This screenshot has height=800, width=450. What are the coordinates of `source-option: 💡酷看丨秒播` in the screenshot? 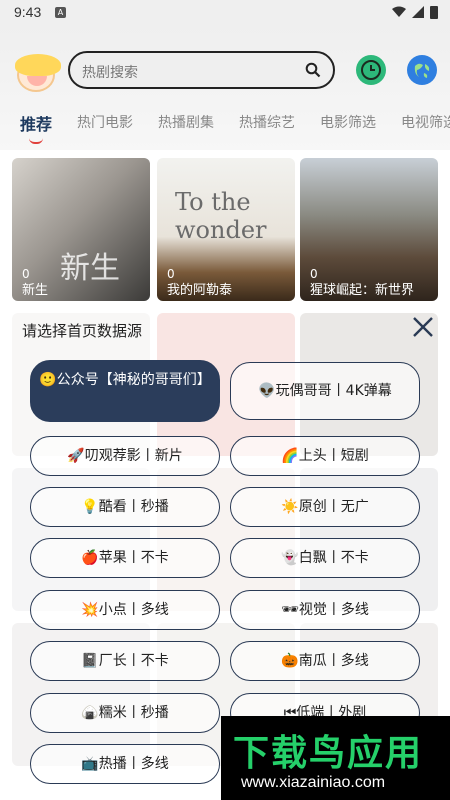 It's located at (125, 507).